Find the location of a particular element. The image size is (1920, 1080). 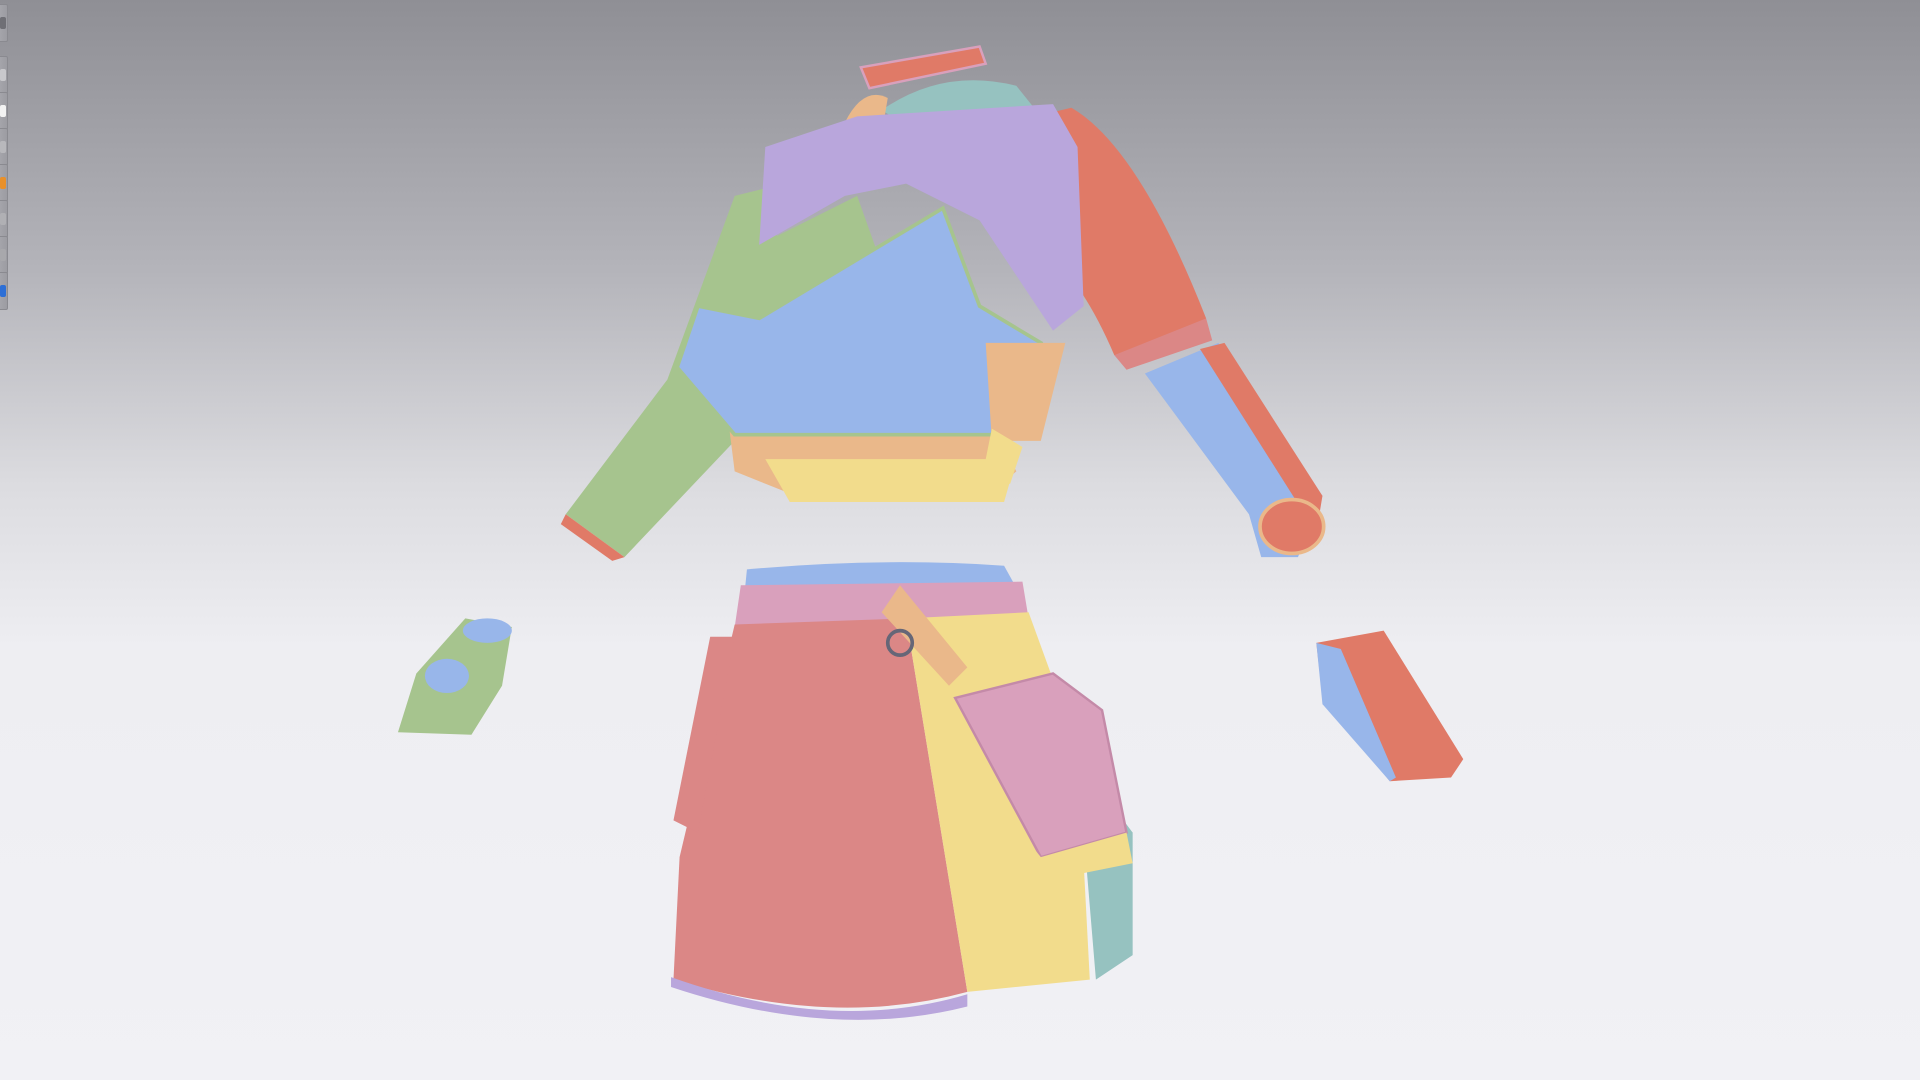

glove-left is located at coordinates (454, 676).